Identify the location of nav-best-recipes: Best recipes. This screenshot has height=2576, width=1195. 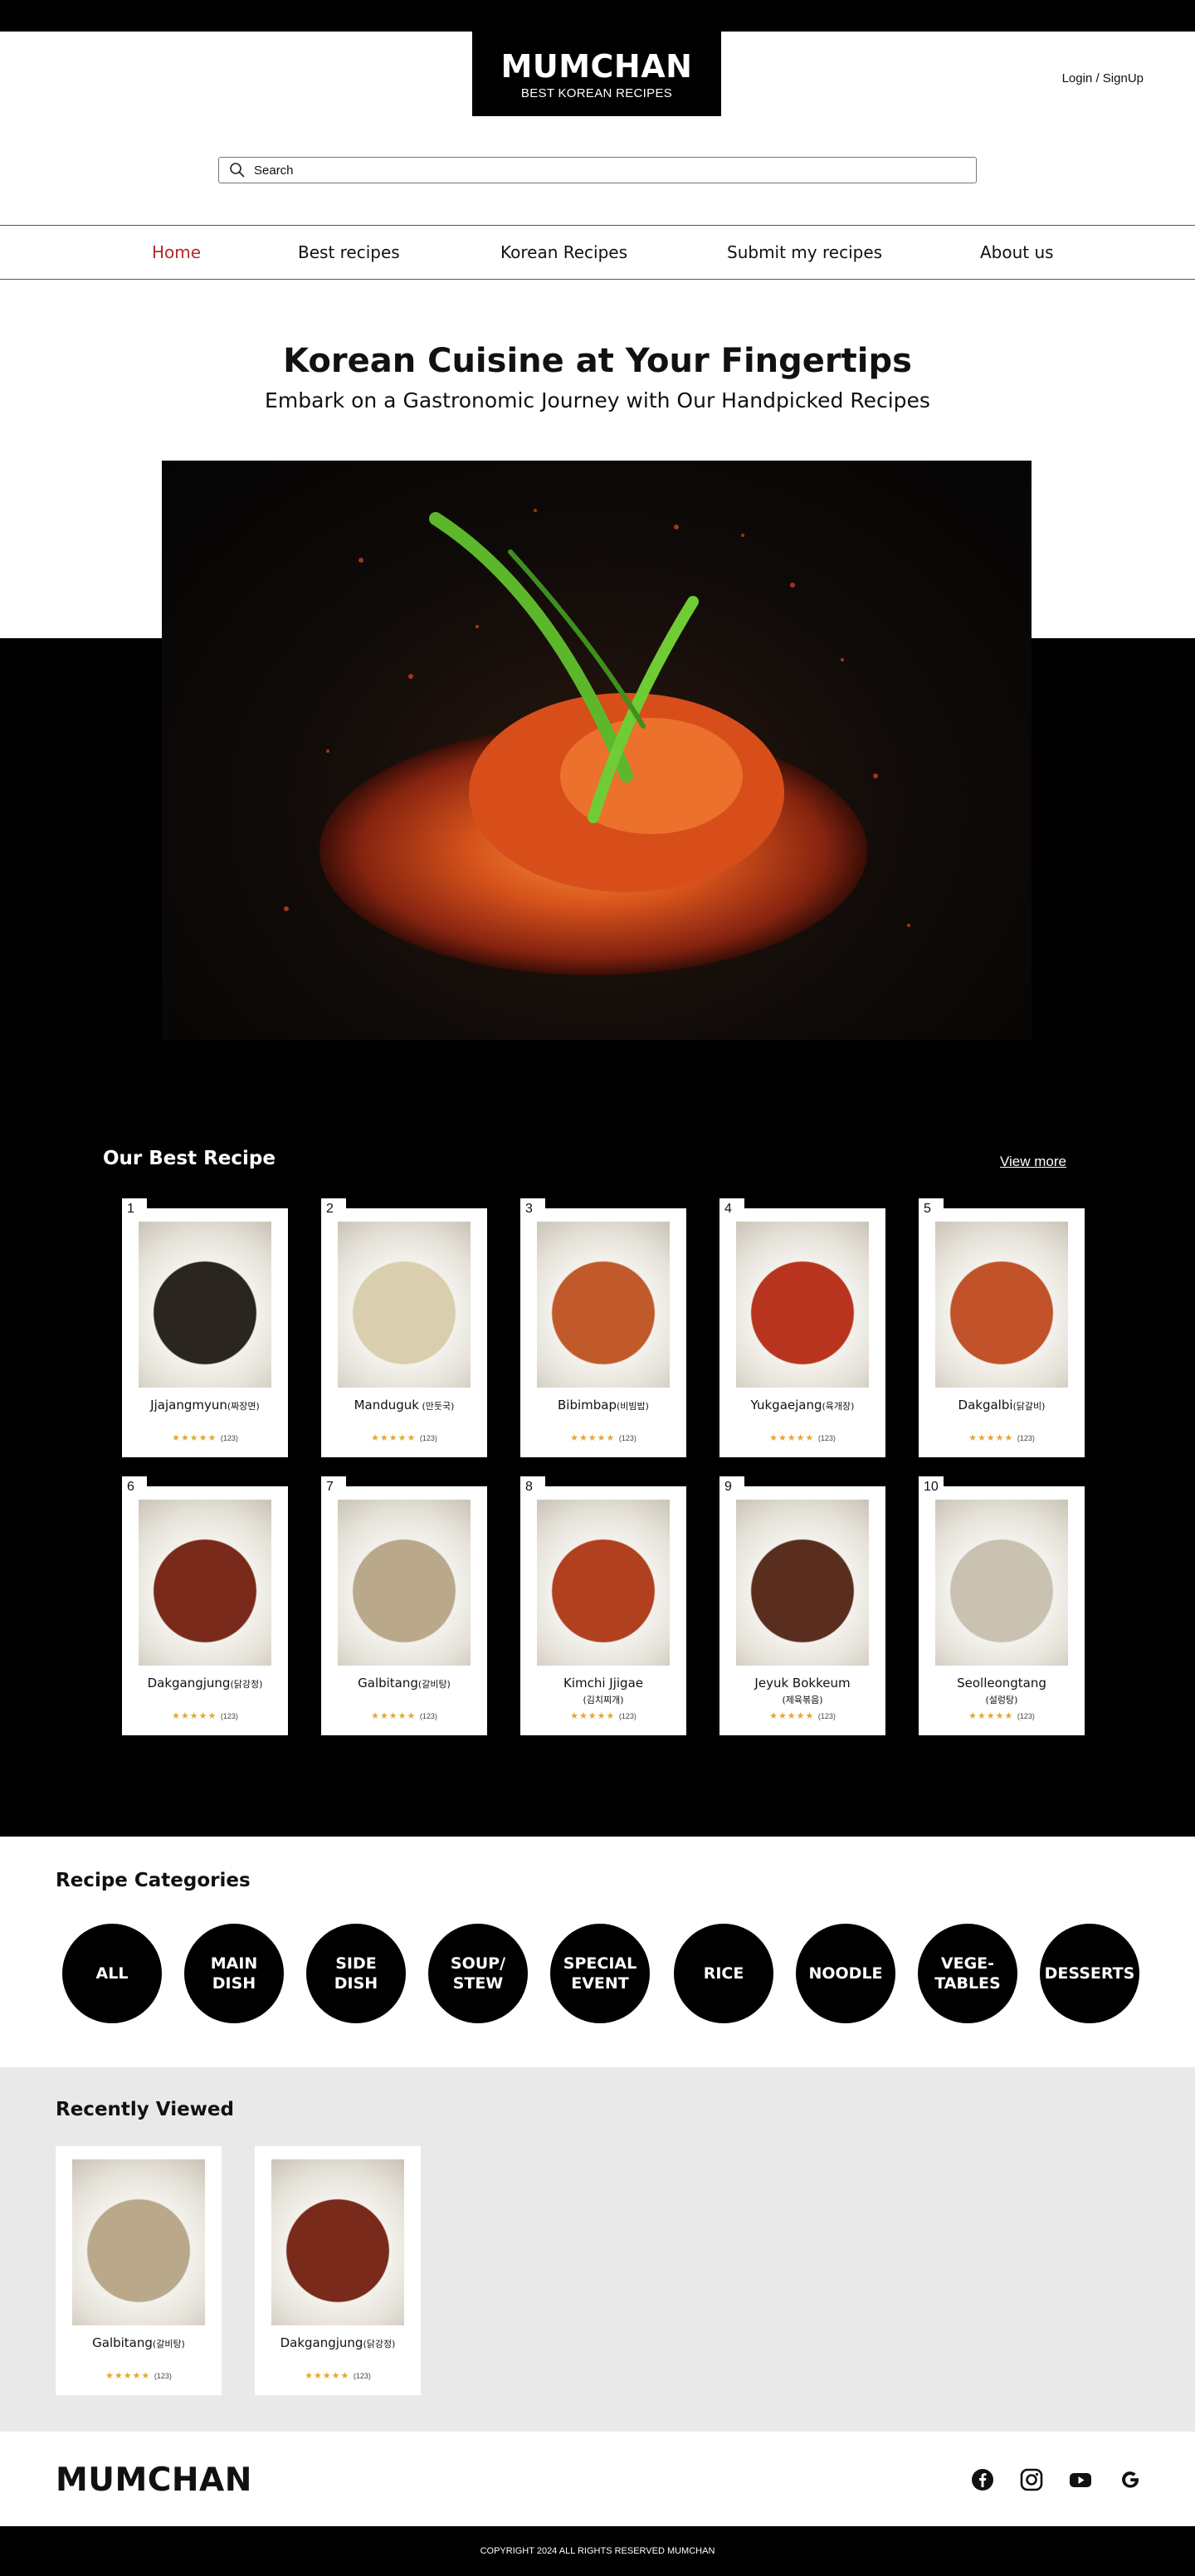
(349, 252).